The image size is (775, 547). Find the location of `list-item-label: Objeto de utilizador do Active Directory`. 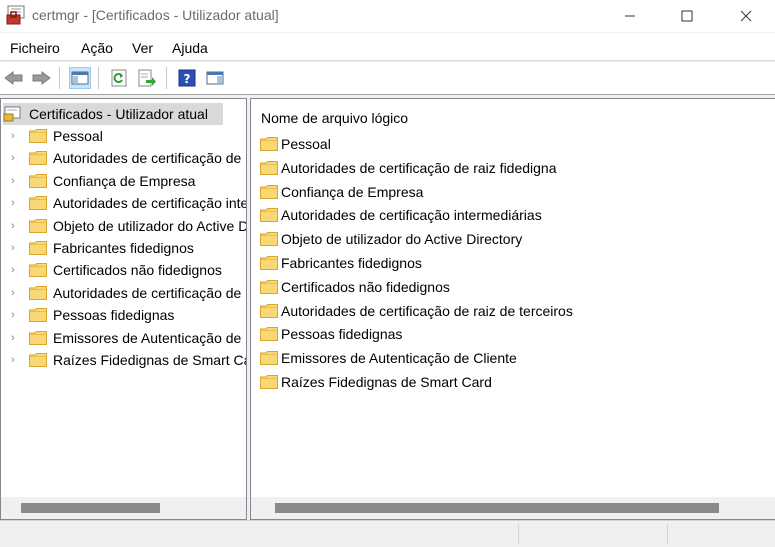

list-item-label: Objeto de utilizador do Active Directory is located at coordinates (402, 239).